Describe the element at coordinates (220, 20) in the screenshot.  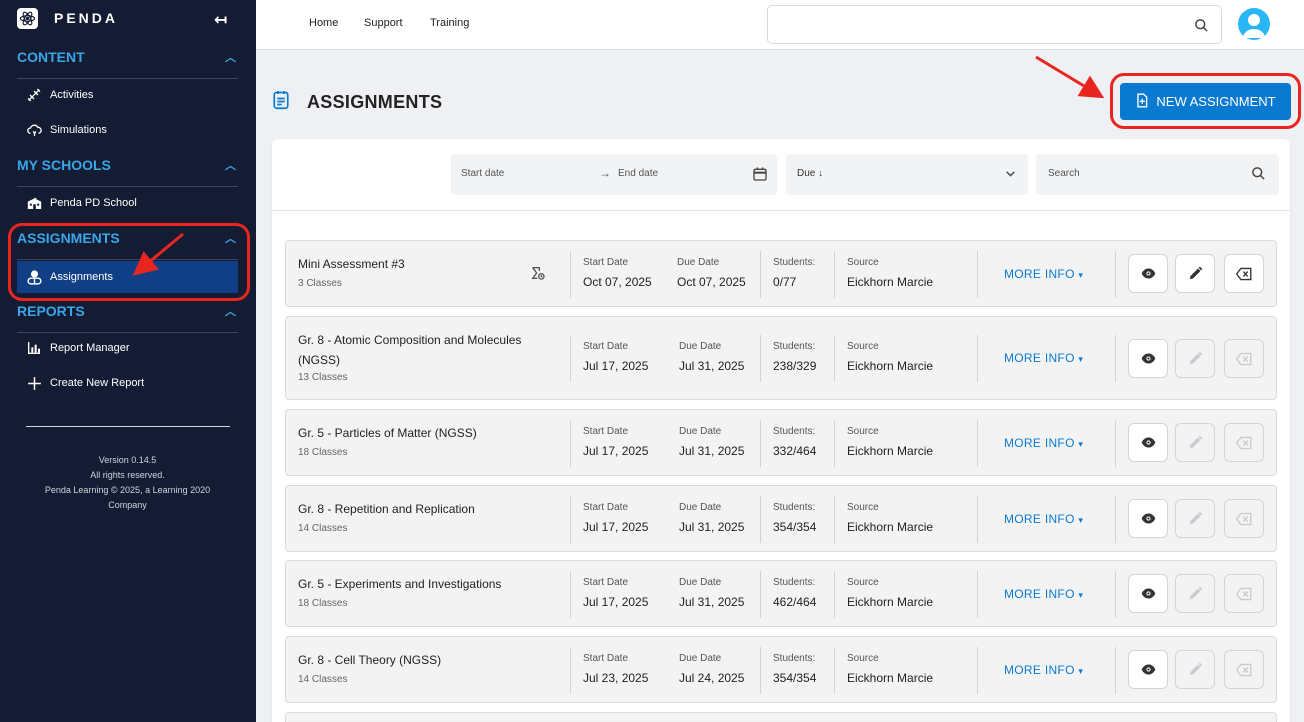
I see `collapse-sidebar-icon: ↤` at that location.